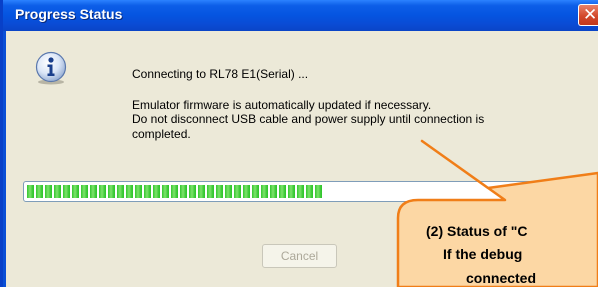 Image resolution: width=598 pixels, height=287 pixels. I want to click on callout-text-line1: (2) Status of "C, so click(477, 231).